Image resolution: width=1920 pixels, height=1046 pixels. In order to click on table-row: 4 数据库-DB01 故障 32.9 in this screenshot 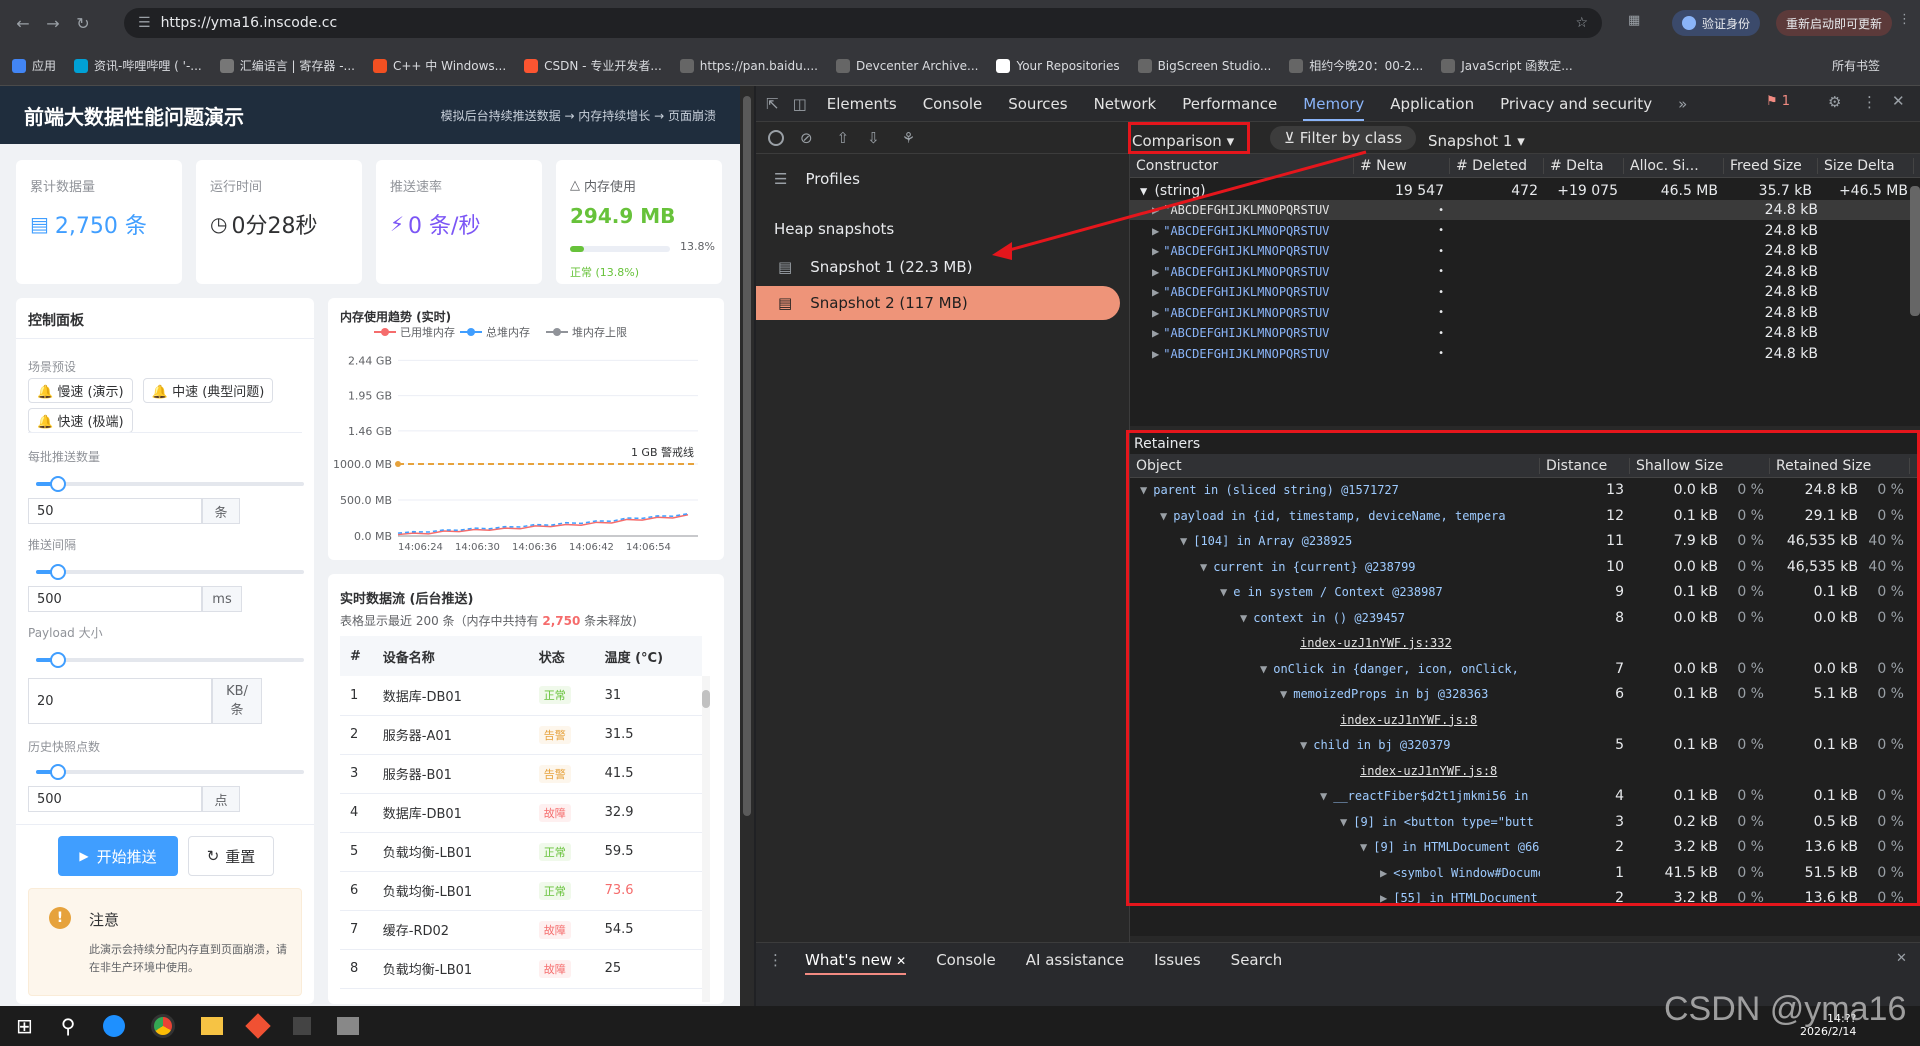, I will do `click(521, 813)`.